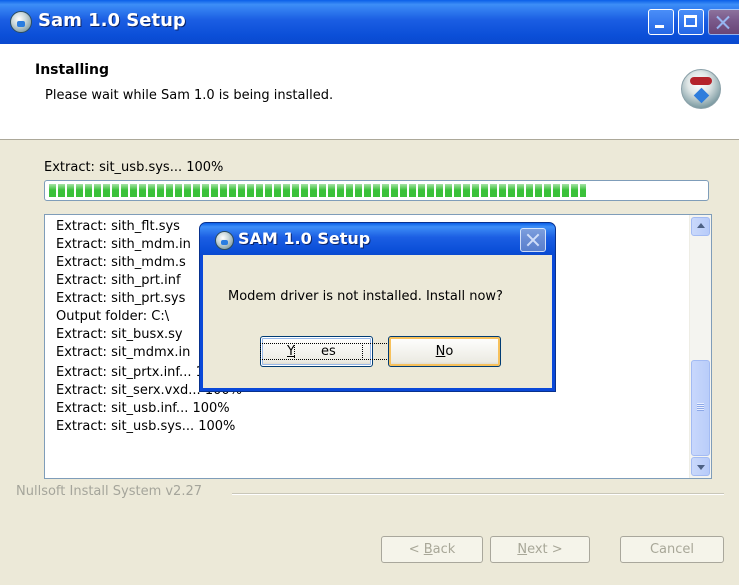 This screenshot has height=585, width=739. What do you see at coordinates (700, 466) in the screenshot?
I see `scroll-down-arrow-icon` at bounding box center [700, 466].